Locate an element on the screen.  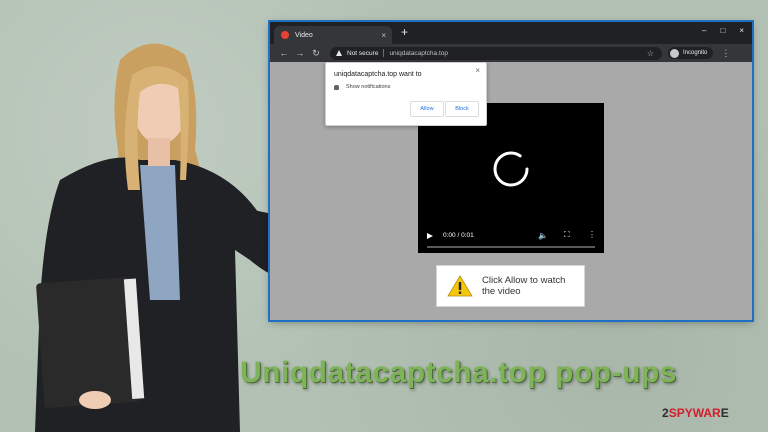
close-window-button: × is located at coordinates (741, 30).